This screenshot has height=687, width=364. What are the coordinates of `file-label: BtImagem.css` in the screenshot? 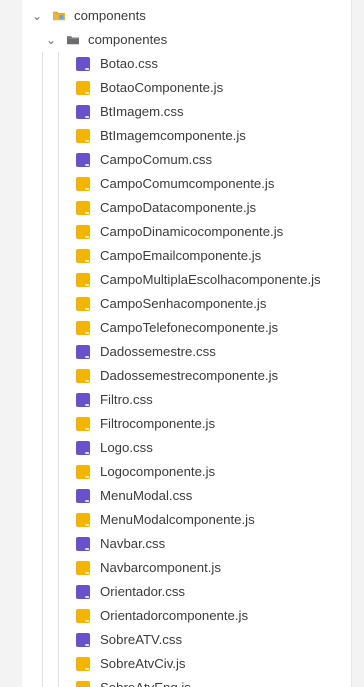 It's located at (142, 111).